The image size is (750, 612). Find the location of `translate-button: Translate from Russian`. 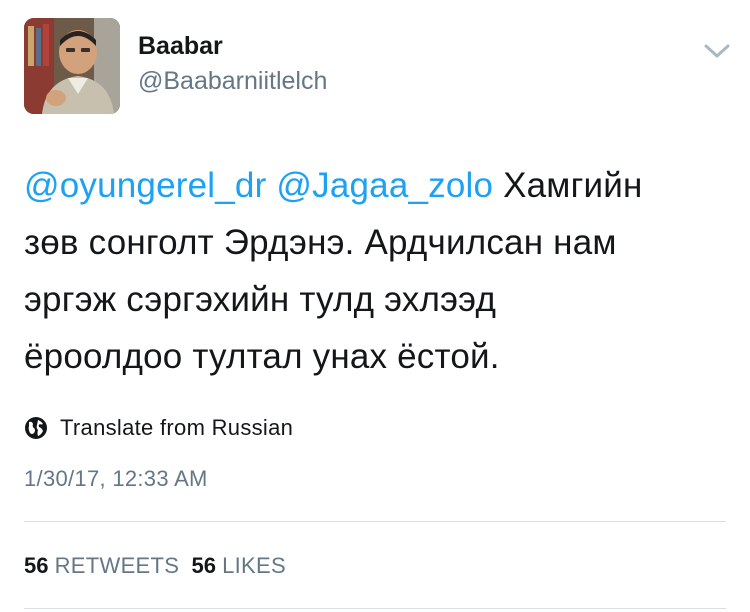

translate-button: Translate from Russian is located at coordinates (158, 428).